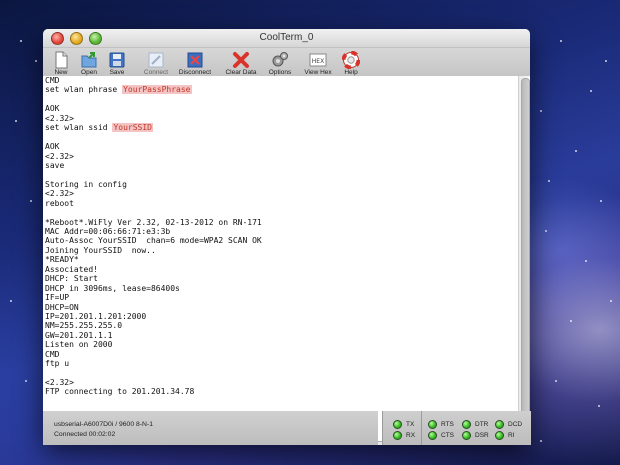 This screenshot has width=620, height=465. What do you see at coordinates (281, 184) in the screenshot?
I see `terminal-line: Storing in config` at bounding box center [281, 184].